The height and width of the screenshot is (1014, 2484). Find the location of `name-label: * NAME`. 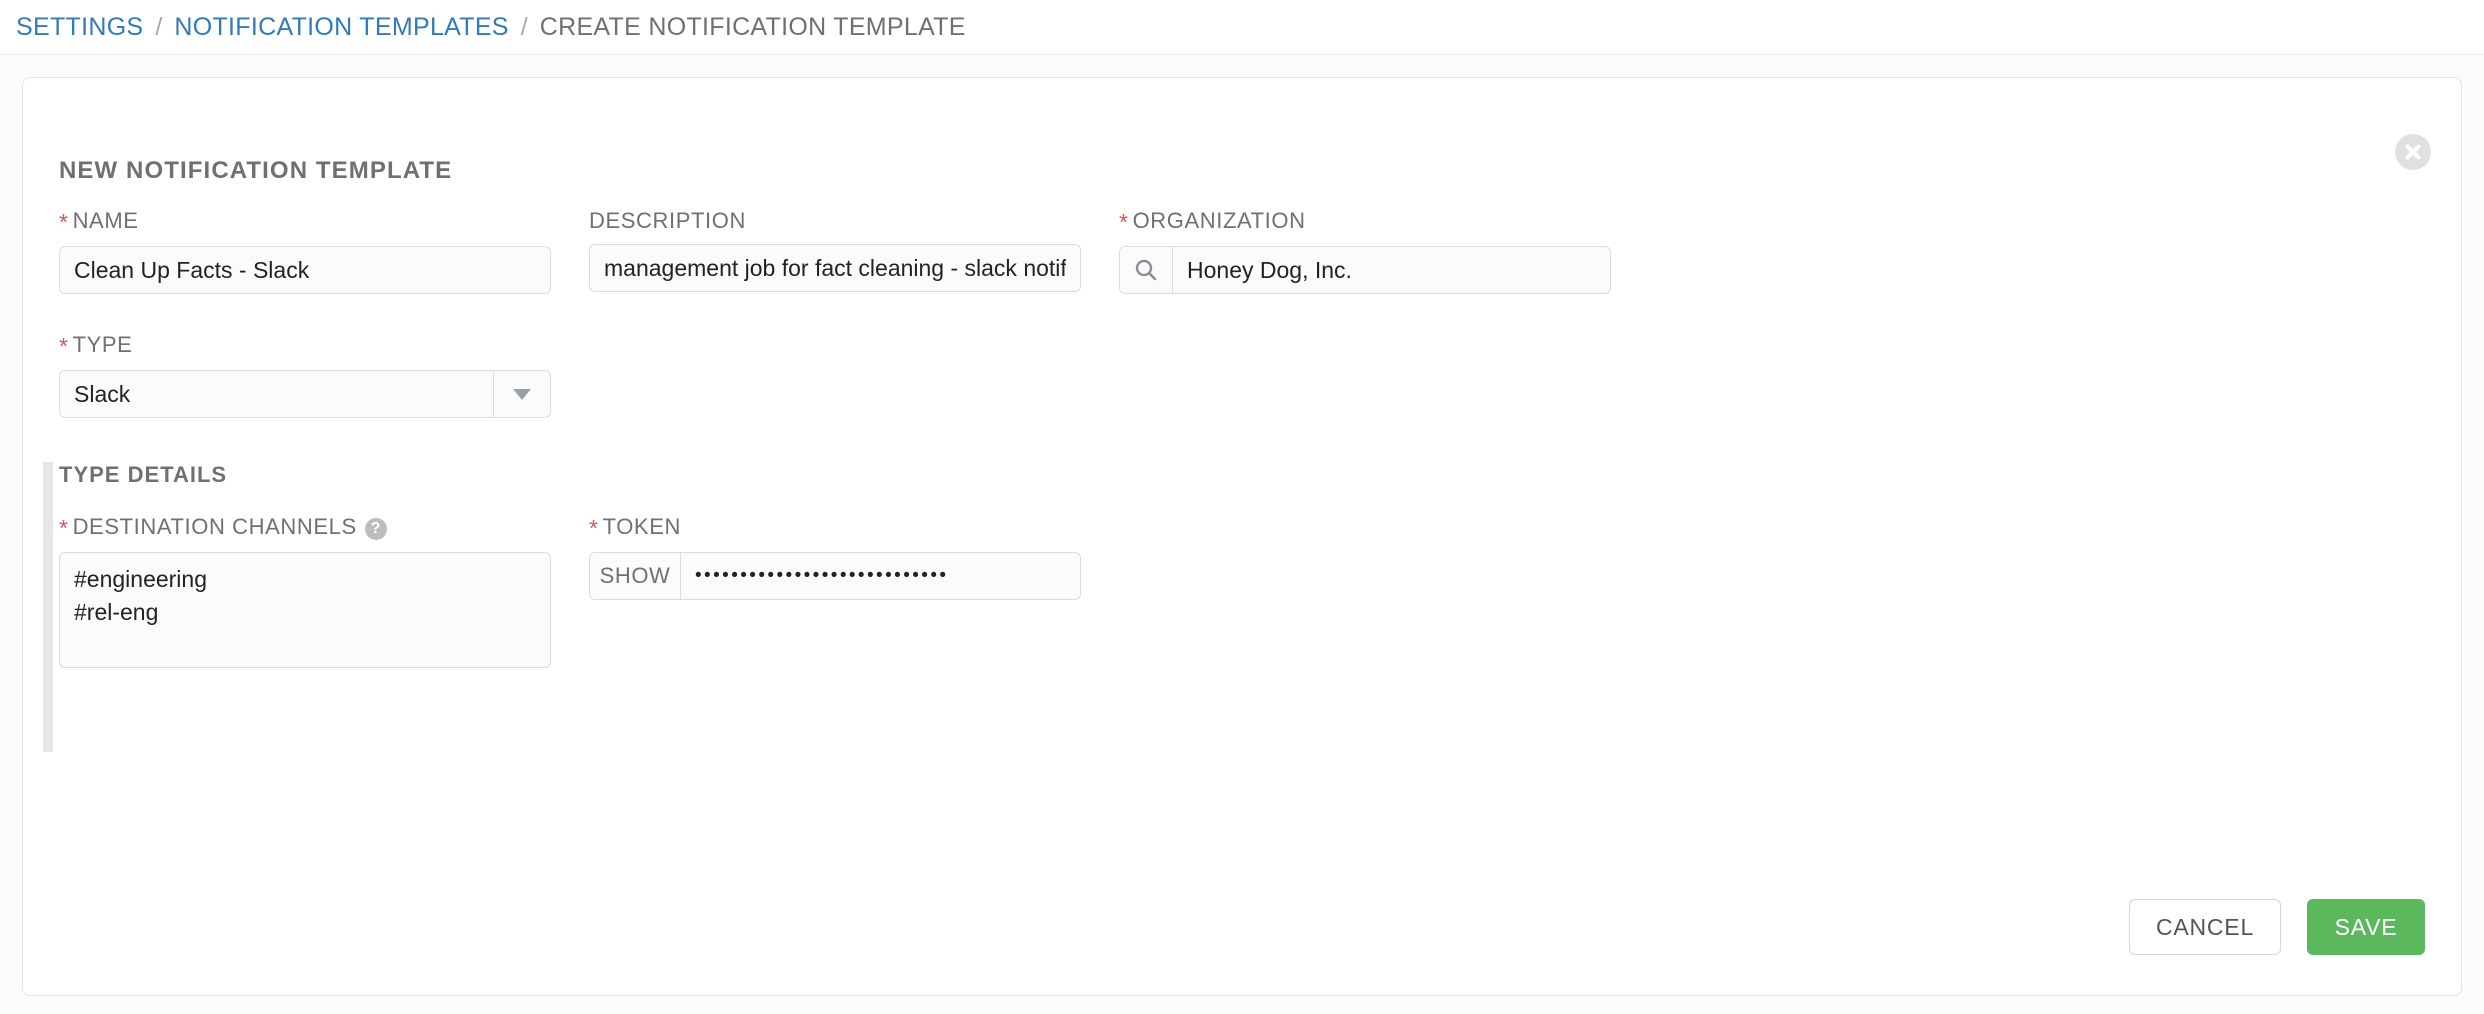

name-label: * NAME is located at coordinates (305, 222).